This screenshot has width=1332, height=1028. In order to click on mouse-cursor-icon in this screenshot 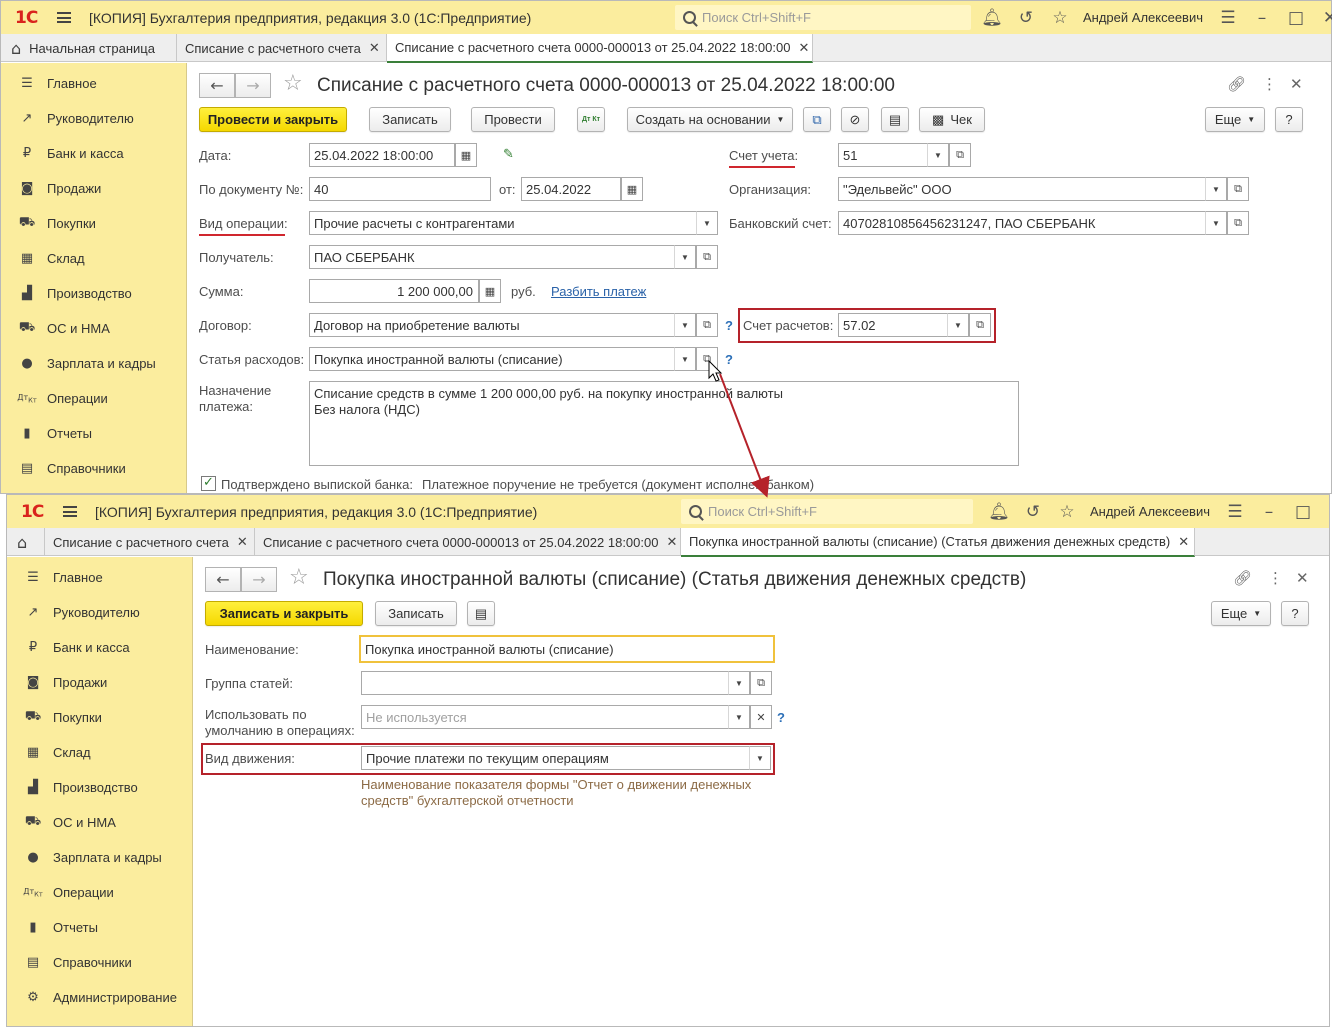, I will do `click(715, 370)`.